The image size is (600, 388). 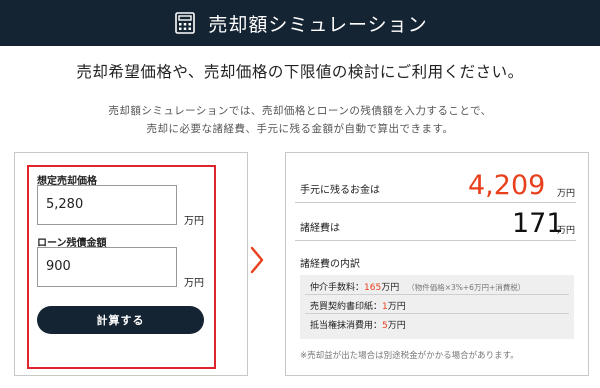 What do you see at coordinates (194, 221) in the screenshot?
I see `price-unit: 万円` at bounding box center [194, 221].